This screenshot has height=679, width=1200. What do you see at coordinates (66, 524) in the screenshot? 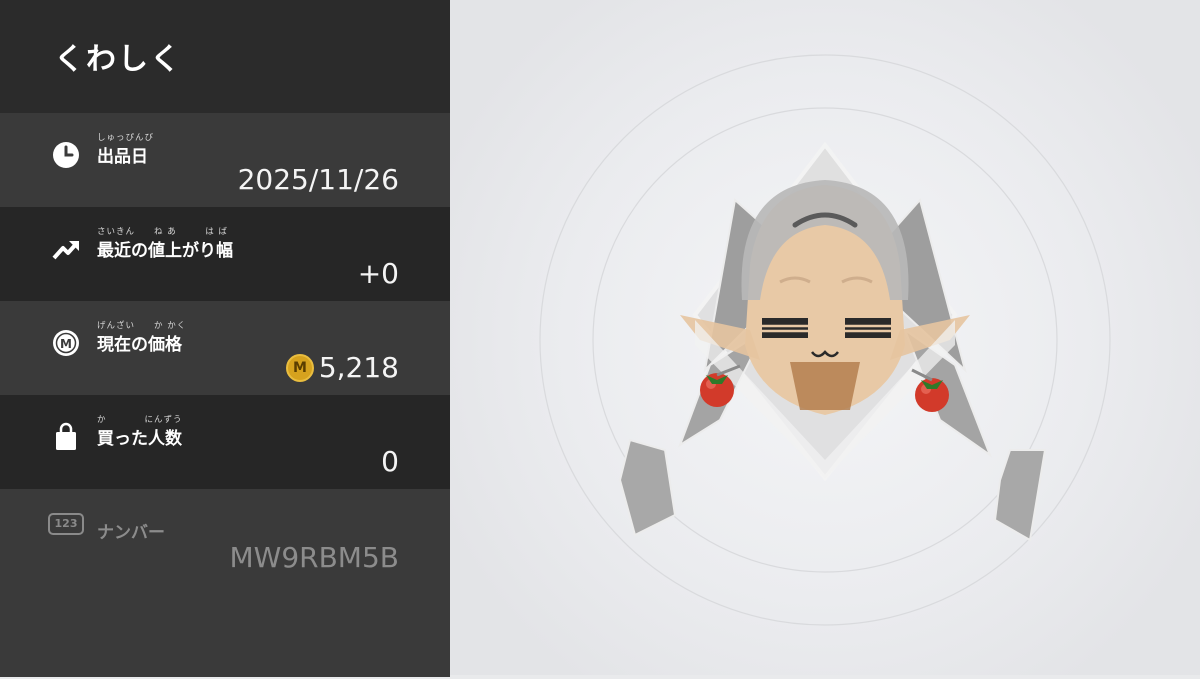
I see `number-123-icon: 123` at bounding box center [66, 524].